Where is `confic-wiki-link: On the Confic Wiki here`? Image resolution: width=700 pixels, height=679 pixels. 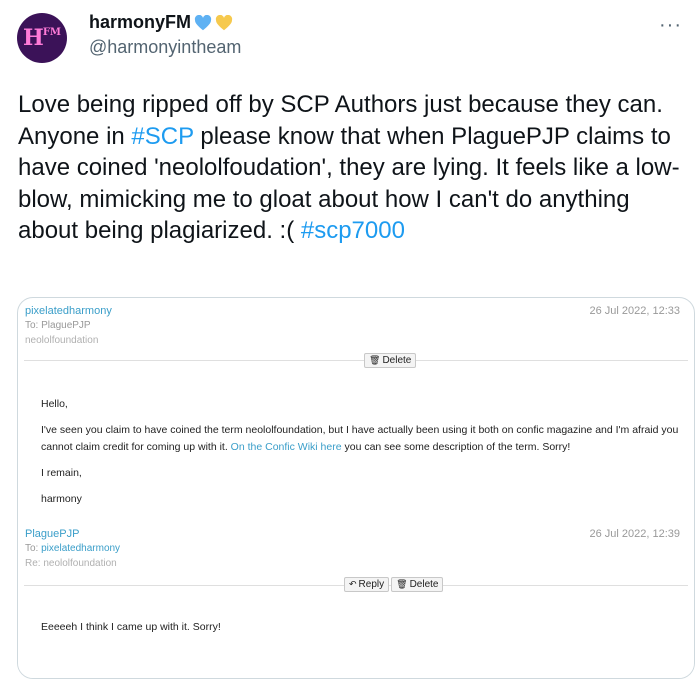 confic-wiki-link: On the Confic Wiki here is located at coordinates (286, 447).